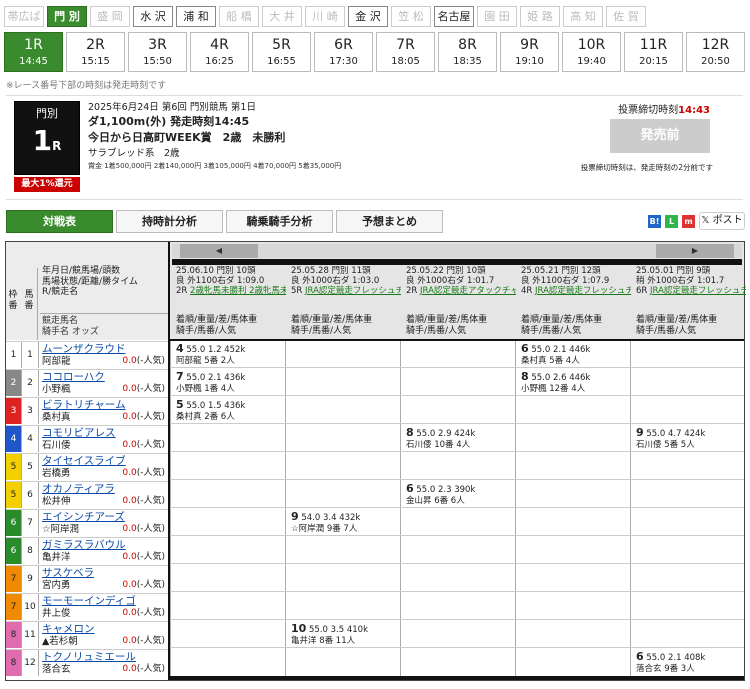 The image size is (750, 689). I want to click on horse-row: 1 1 ムーンザクラウド 阿部龍 0.0(-人気), so click(87, 354).